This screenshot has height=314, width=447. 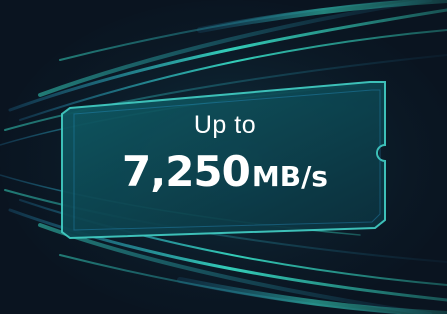 I want to click on speed-unit: MB/s, so click(x=289, y=176).